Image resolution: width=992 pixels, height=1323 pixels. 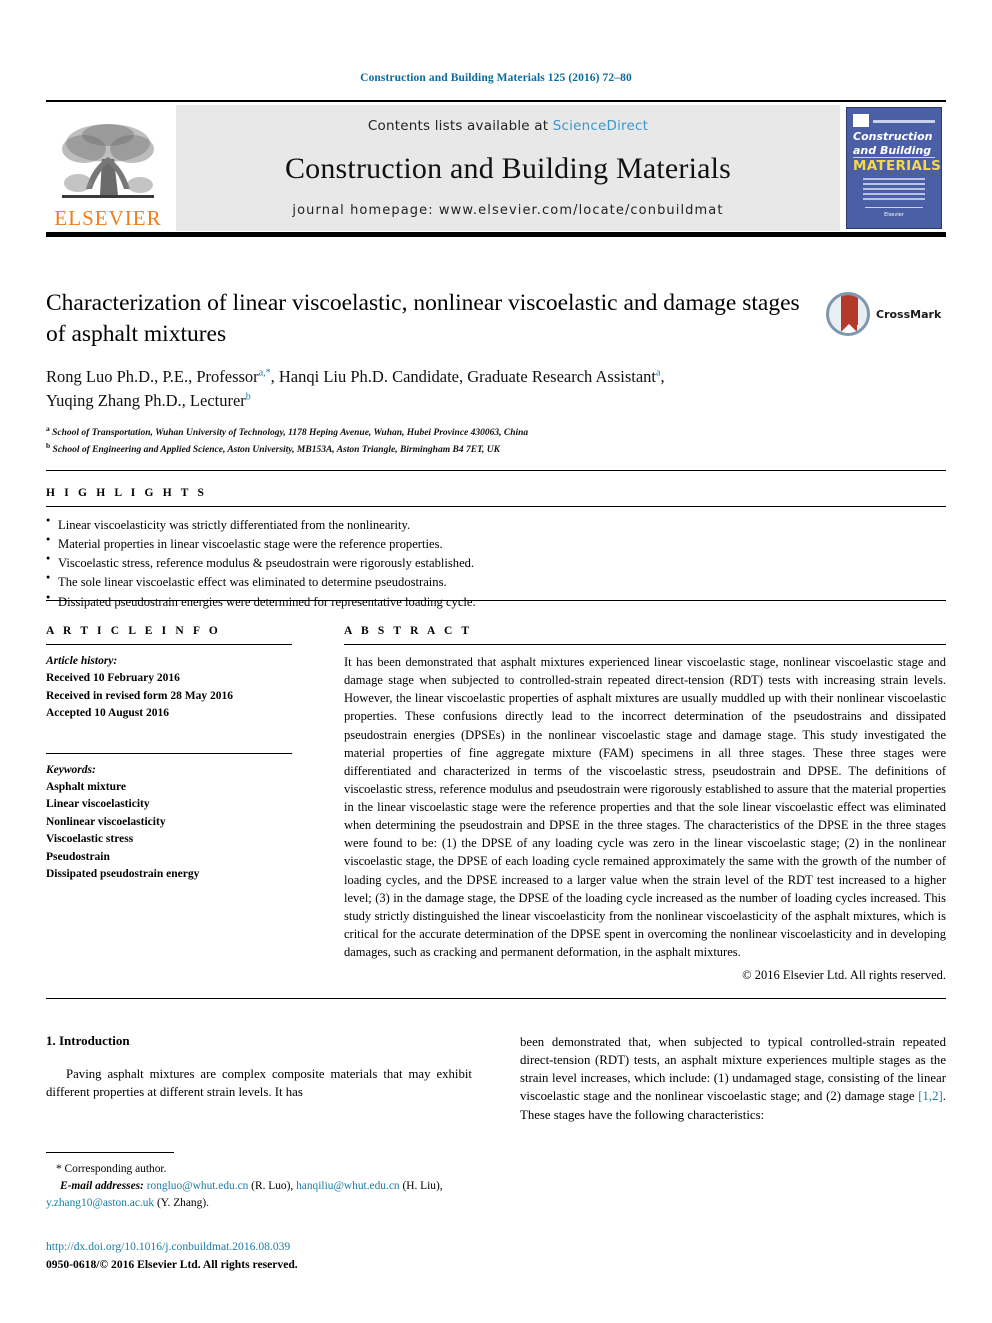 What do you see at coordinates (88, 1040) in the screenshot?
I see `section-heading-introduction: 1. Introduction` at bounding box center [88, 1040].